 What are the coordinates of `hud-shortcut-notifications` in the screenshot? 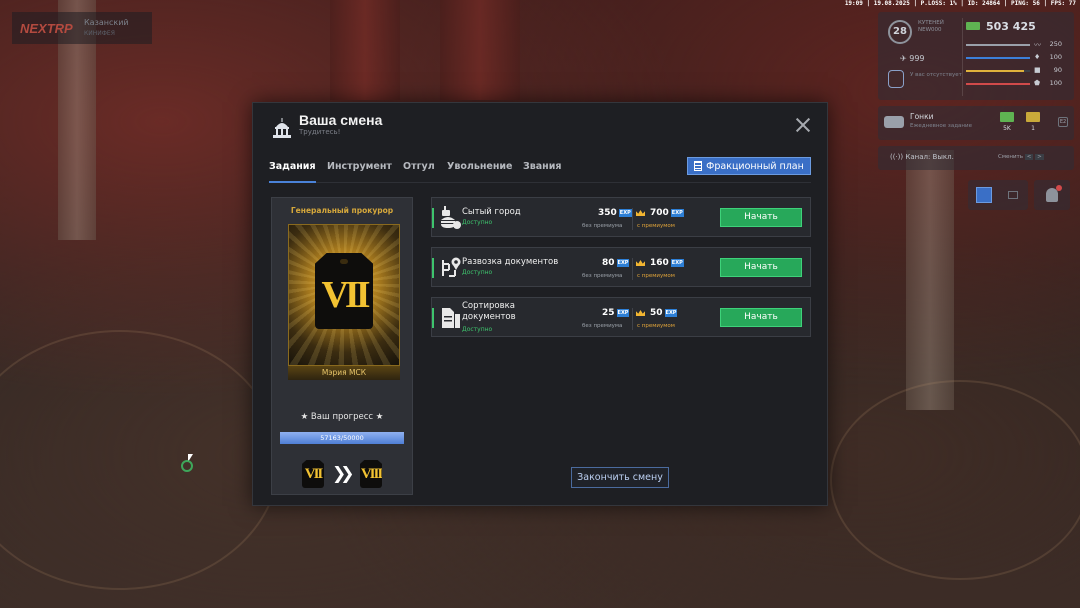 It's located at (1052, 195).